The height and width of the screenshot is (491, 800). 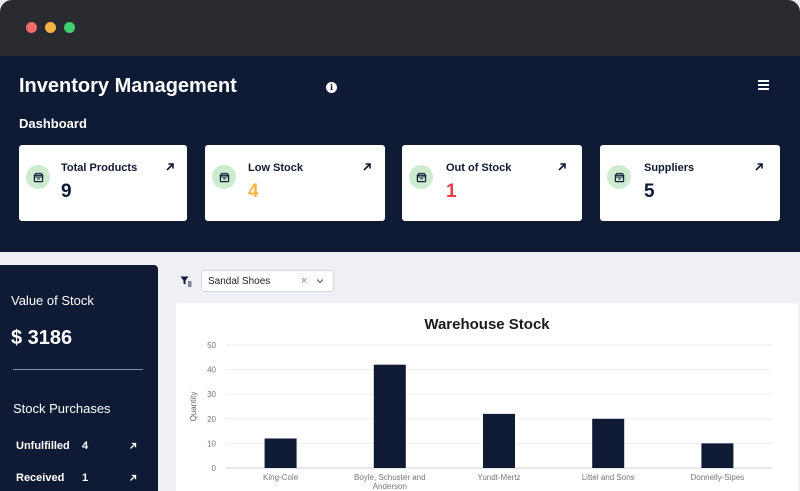 I want to click on unfulfilled-label: Unfulfilled, so click(x=43, y=446).